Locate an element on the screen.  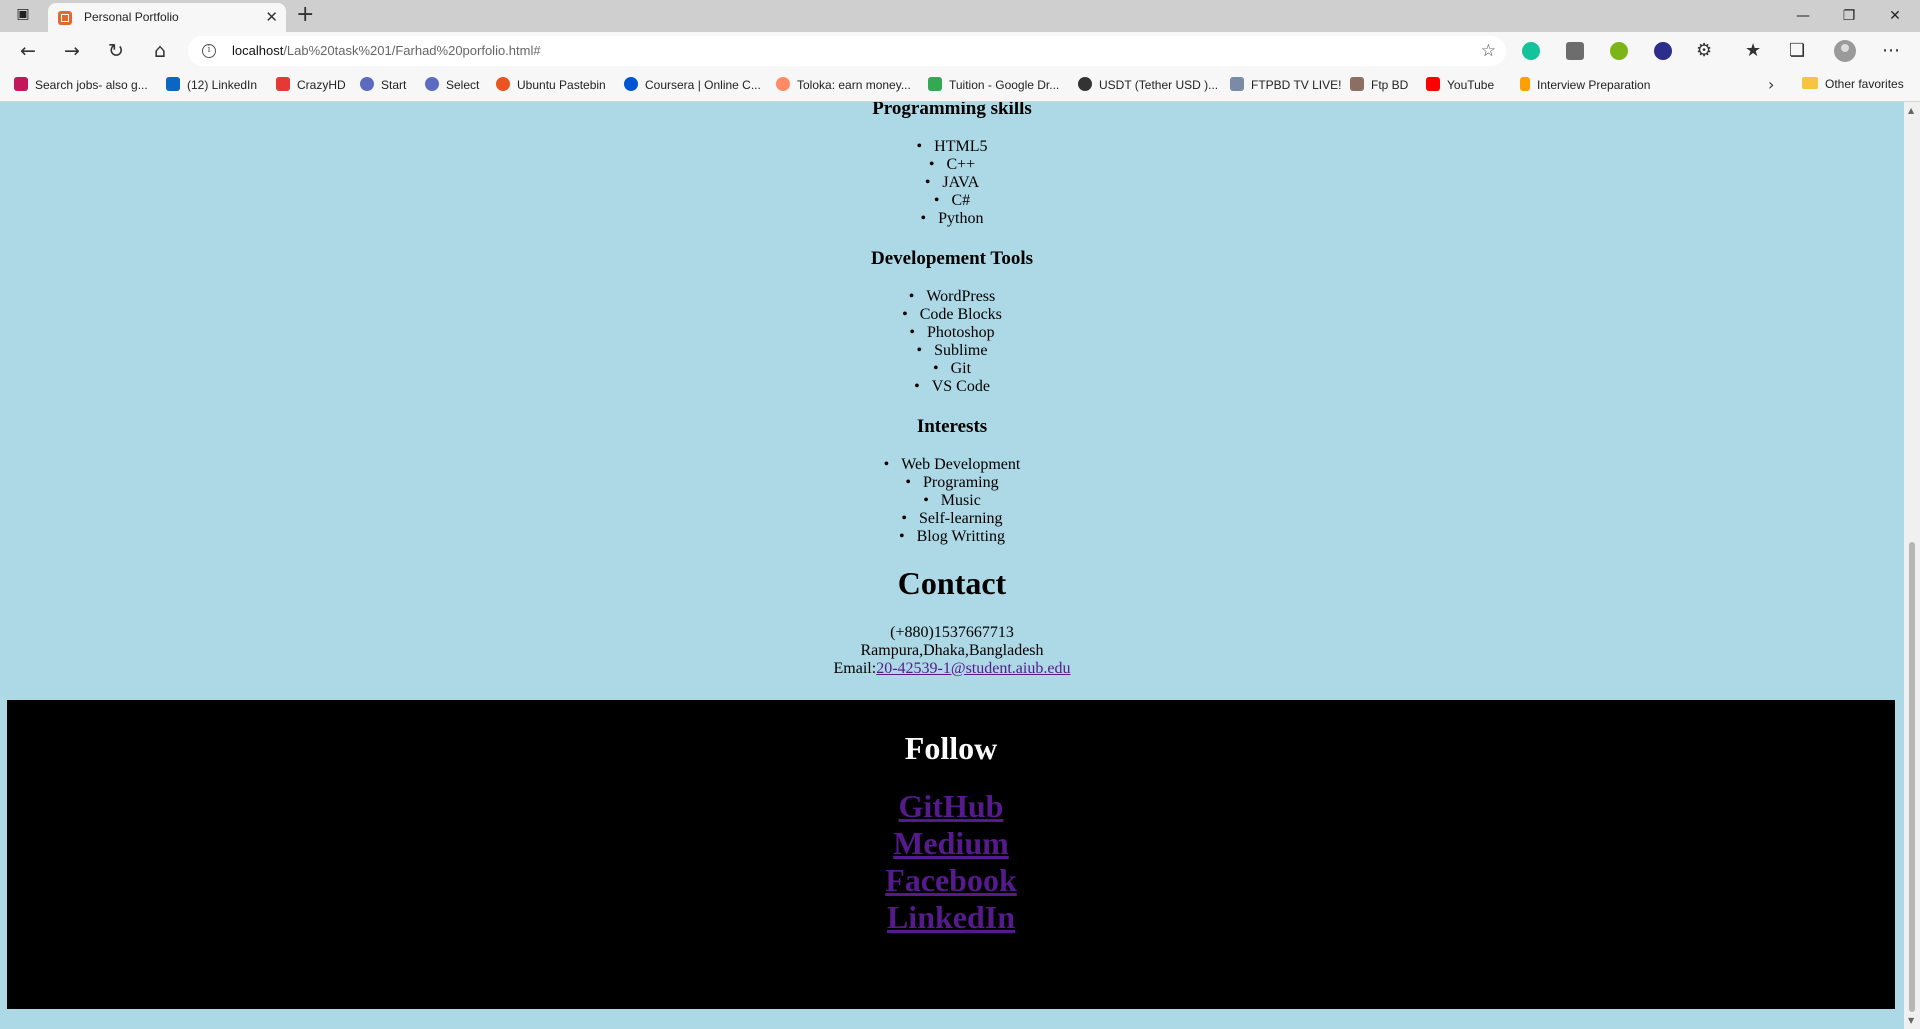
list-item: Web Development is located at coordinates (952, 465).